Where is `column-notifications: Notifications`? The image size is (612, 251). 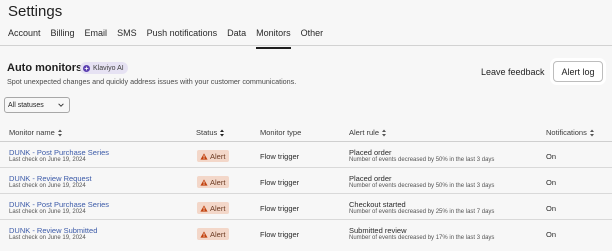 column-notifications: Notifications is located at coordinates (570, 132).